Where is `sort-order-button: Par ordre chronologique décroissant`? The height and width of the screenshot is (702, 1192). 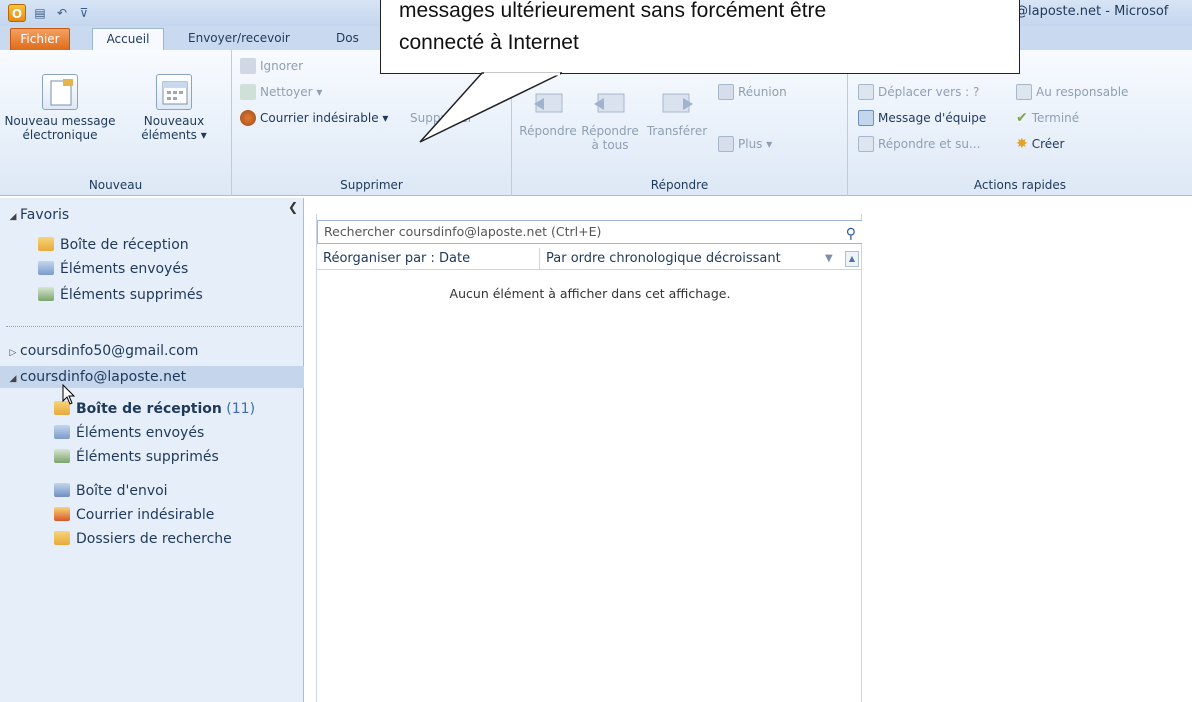
sort-order-button: Par ordre chronologique décroissant is located at coordinates (660, 259).